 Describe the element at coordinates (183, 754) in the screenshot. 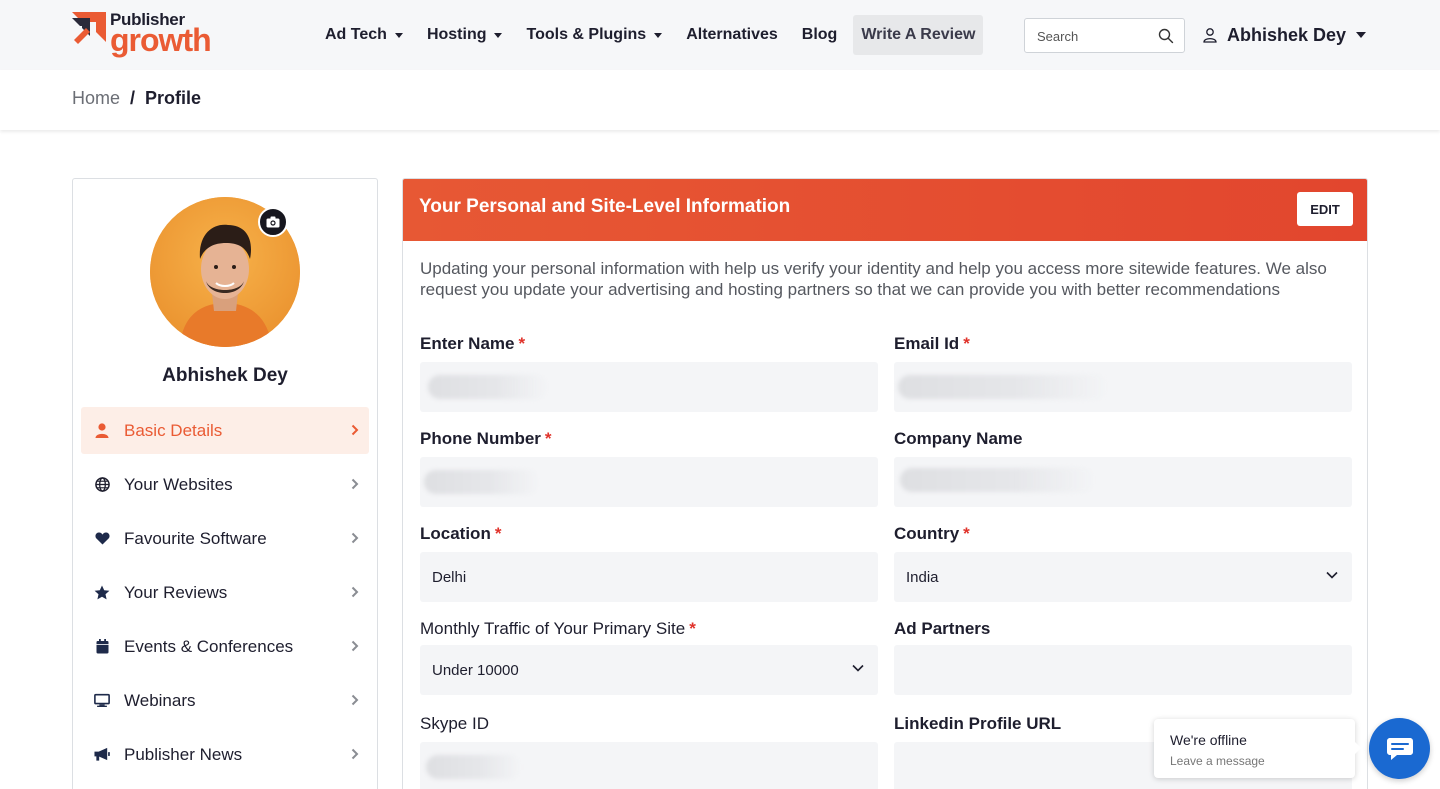

I see `sidebar-item-label: Publisher News` at that location.